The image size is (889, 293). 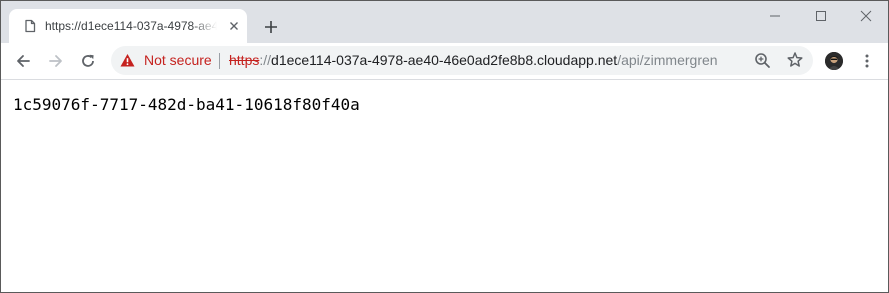 I want to click on star-icon, so click(x=795, y=60).